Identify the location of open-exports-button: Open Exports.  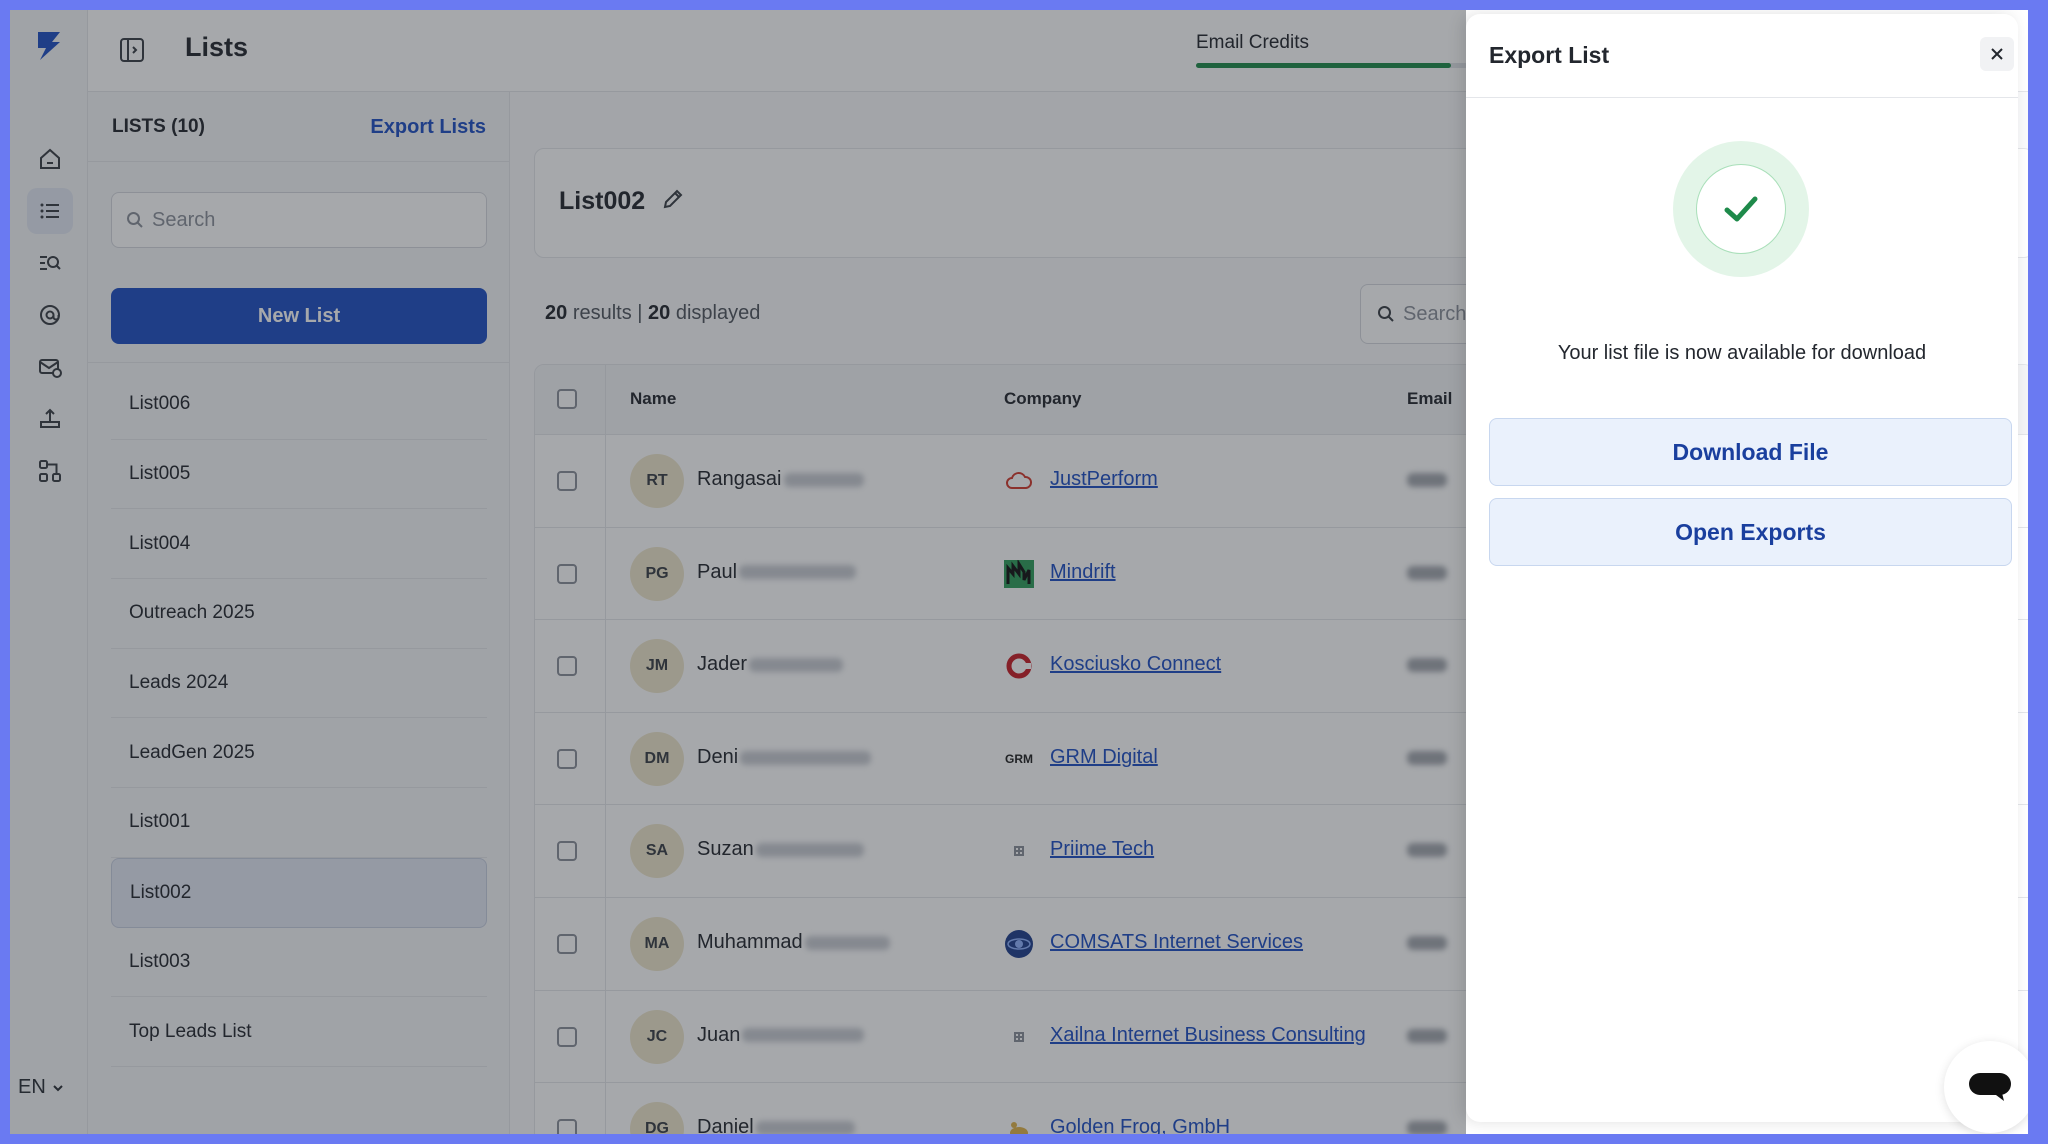
(1750, 532).